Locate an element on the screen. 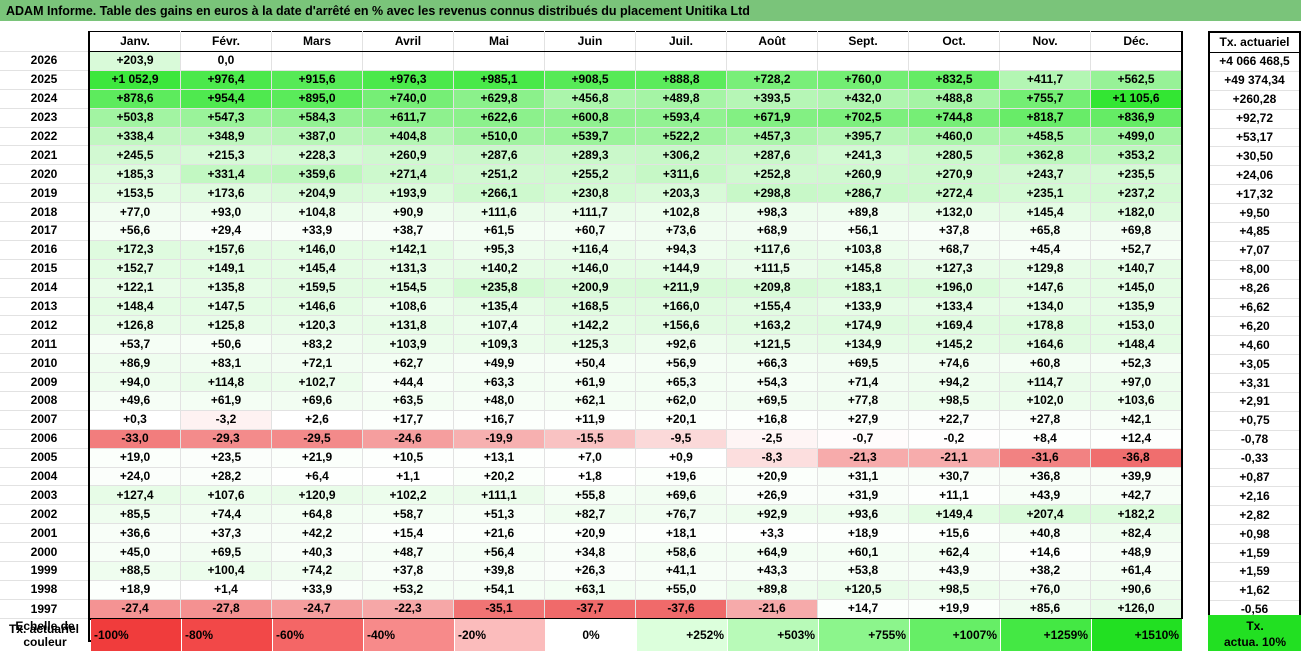  gain-cell: +395,7 is located at coordinates (863, 136).